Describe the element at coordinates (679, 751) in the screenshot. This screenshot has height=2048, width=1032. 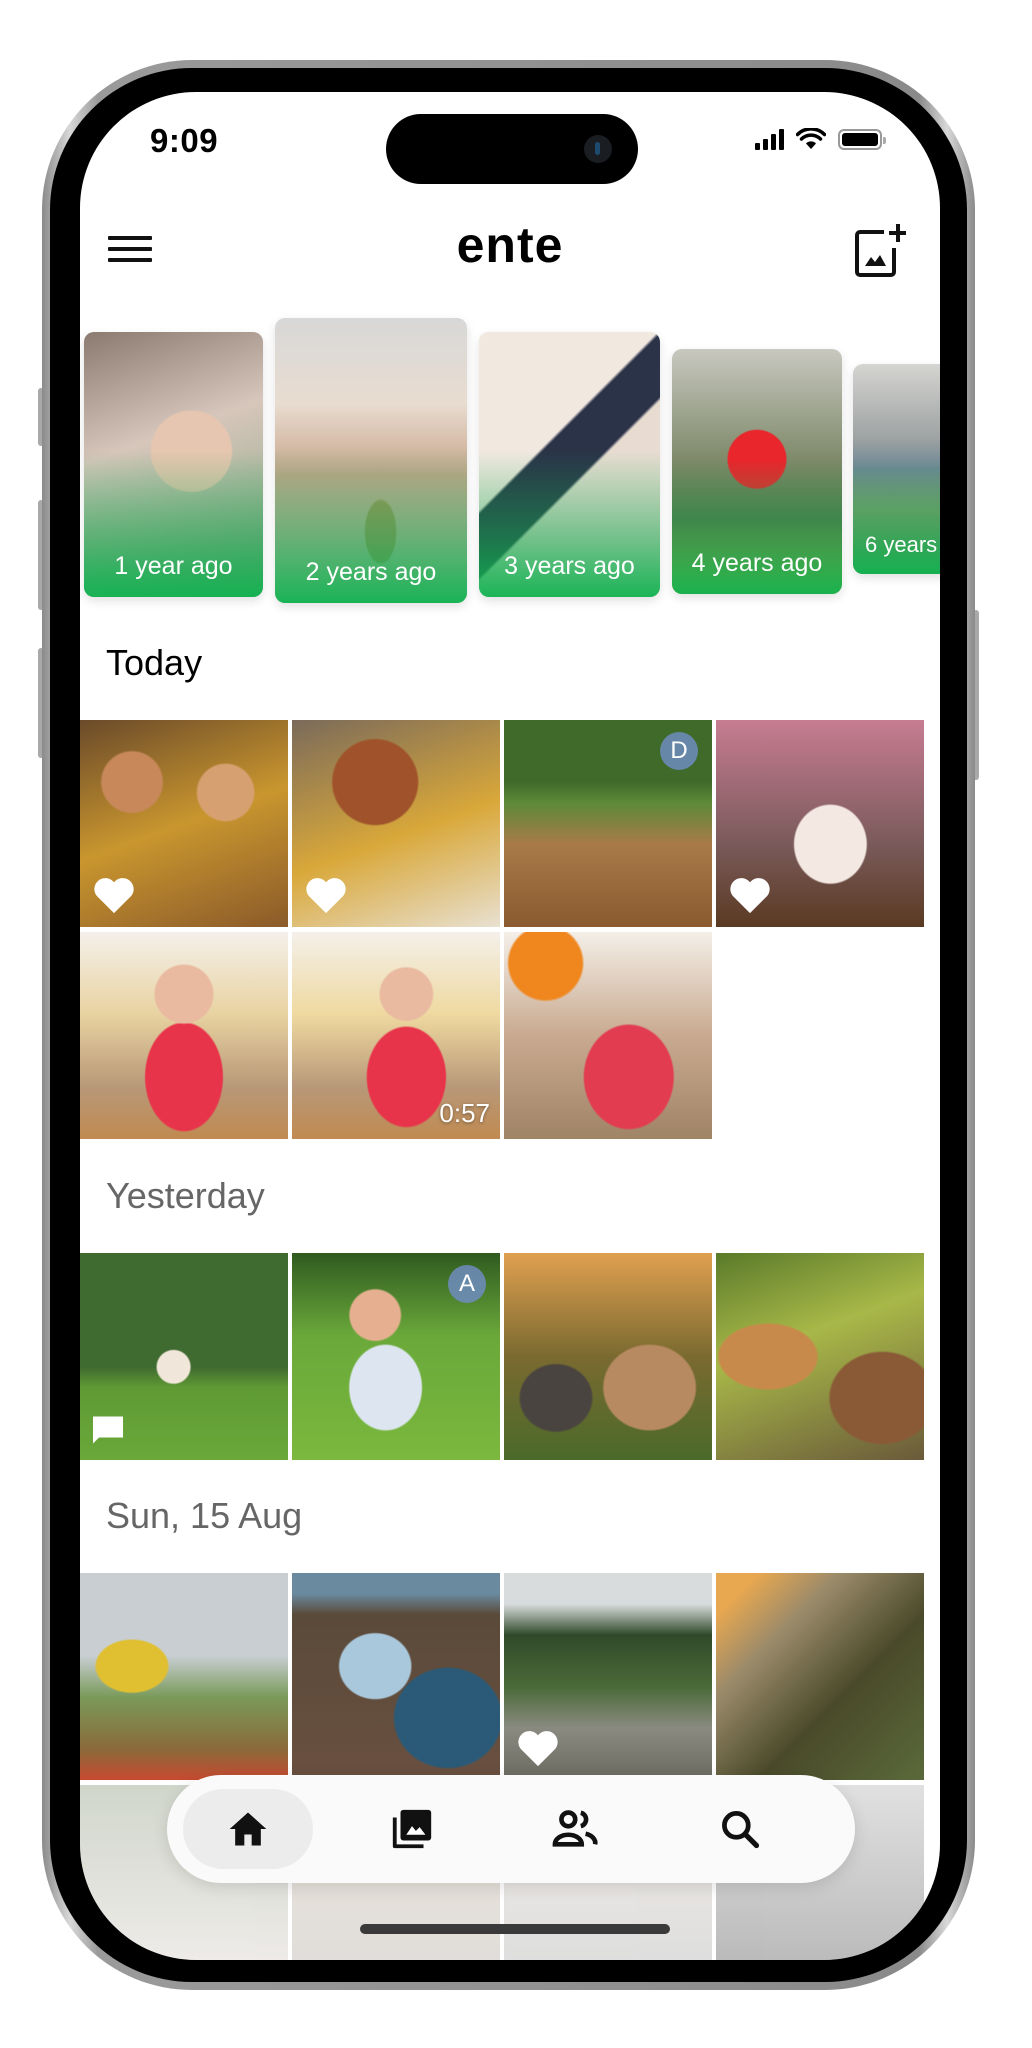
I see `shared-by-avatar: D` at that location.